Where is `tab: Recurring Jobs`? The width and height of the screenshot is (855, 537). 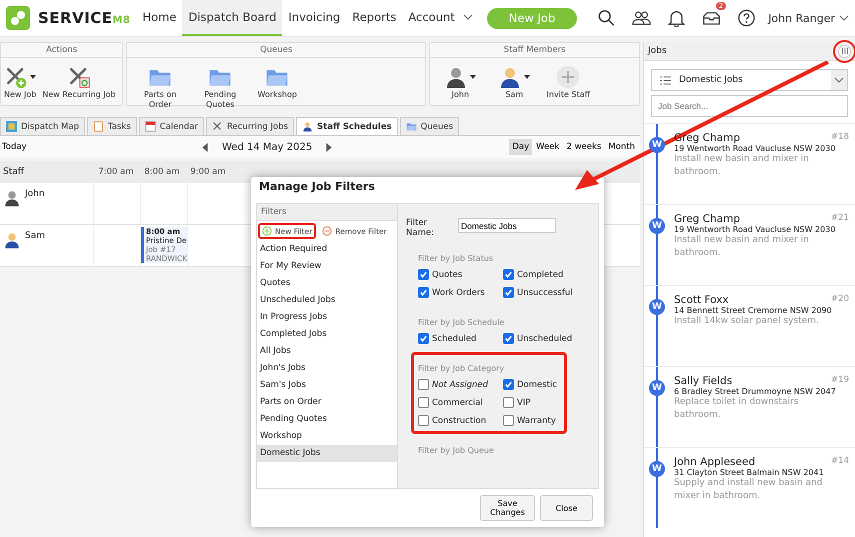
tab: Recurring Jobs is located at coordinates (250, 126).